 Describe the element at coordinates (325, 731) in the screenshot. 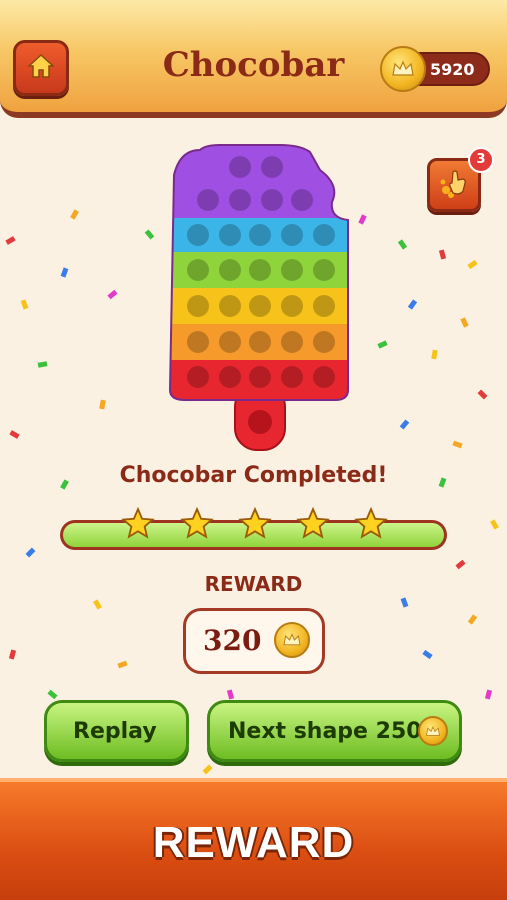

I see `next-shape-label: Next shape 250` at that location.